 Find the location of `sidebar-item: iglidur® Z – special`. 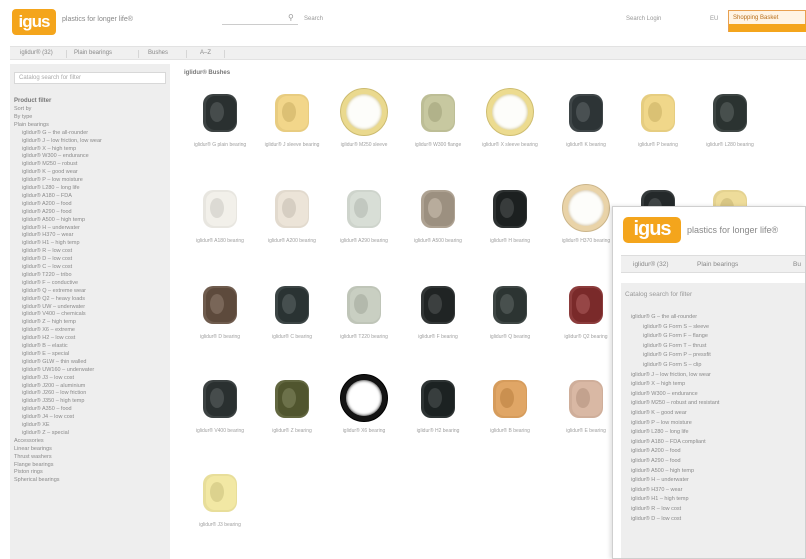

sidebar-item: iglidur® Z – special is located at coordinates (45, 433).